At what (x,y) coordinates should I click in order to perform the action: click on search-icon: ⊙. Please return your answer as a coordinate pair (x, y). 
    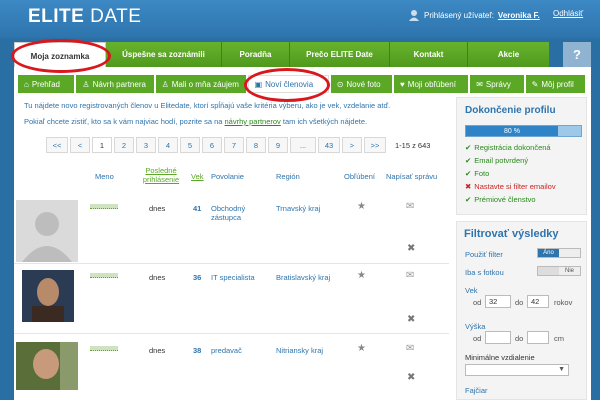
    Looking at the image, I should click on (340, 84).